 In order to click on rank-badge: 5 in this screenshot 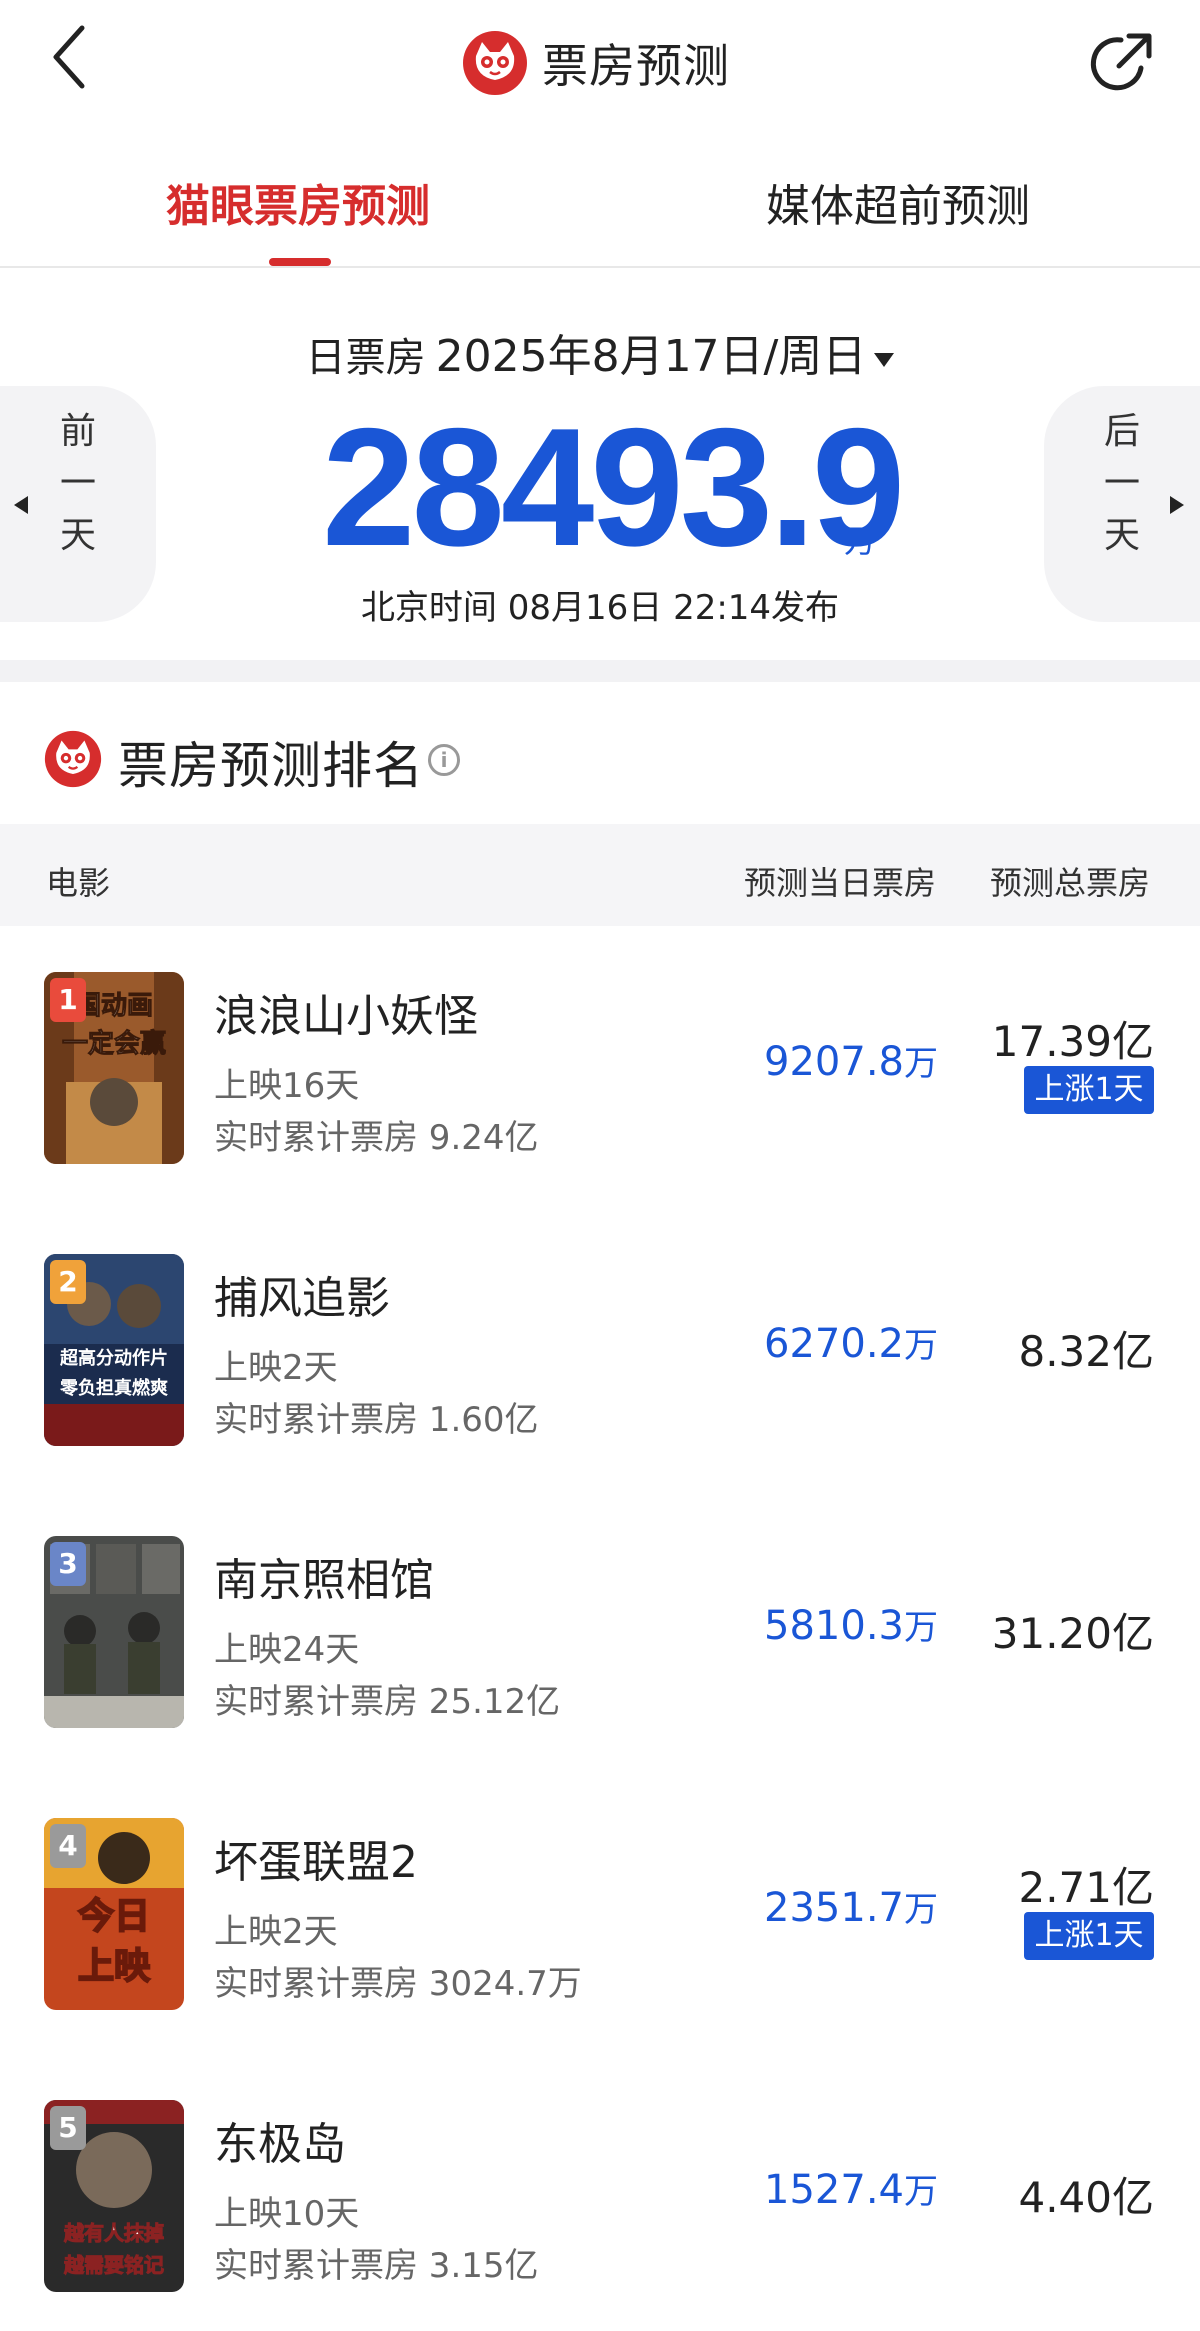, I will do `click(68, 2128)`.